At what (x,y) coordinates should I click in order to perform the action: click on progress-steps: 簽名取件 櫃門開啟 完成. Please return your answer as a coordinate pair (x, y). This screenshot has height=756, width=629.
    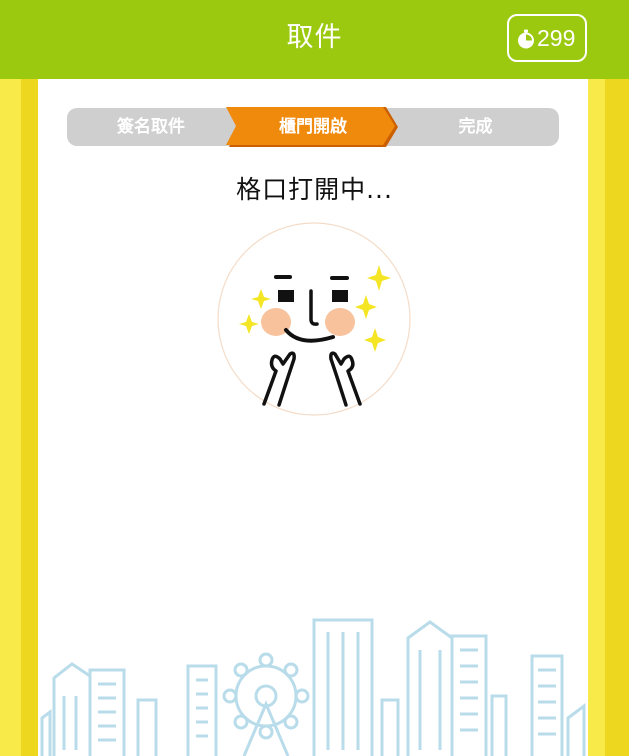
    Looking at the image, I should click on (313, 127).